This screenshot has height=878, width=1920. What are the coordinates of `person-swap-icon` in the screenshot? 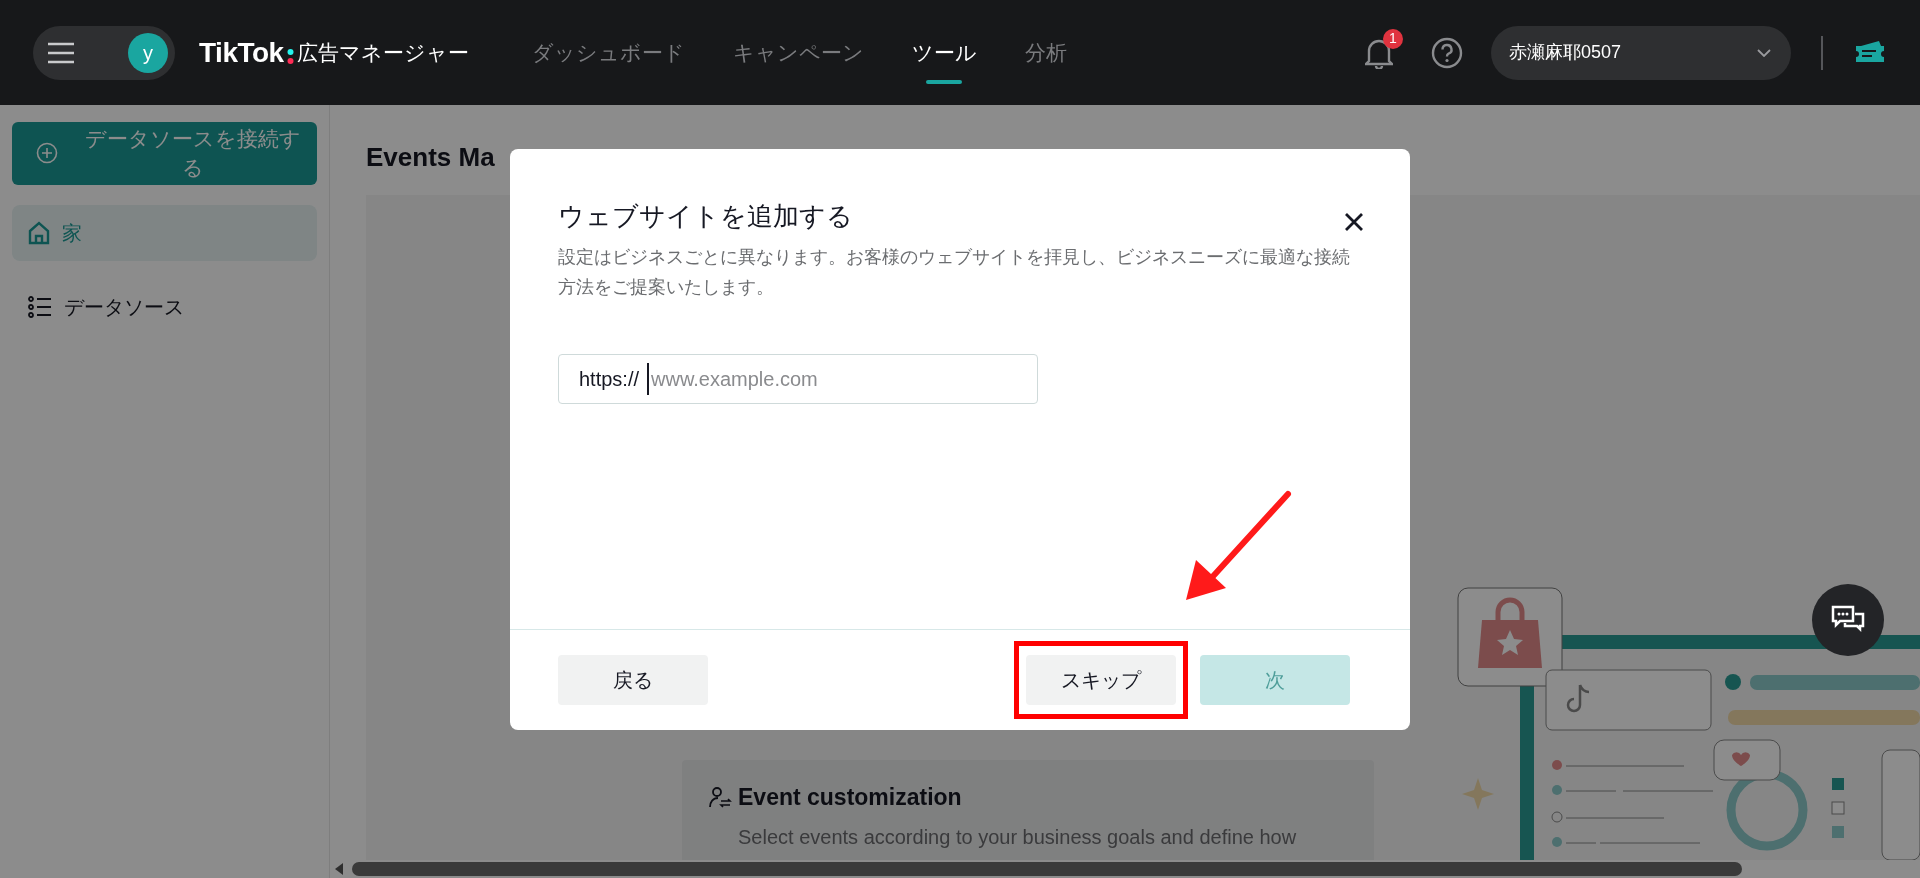 It's located at (720, 796).